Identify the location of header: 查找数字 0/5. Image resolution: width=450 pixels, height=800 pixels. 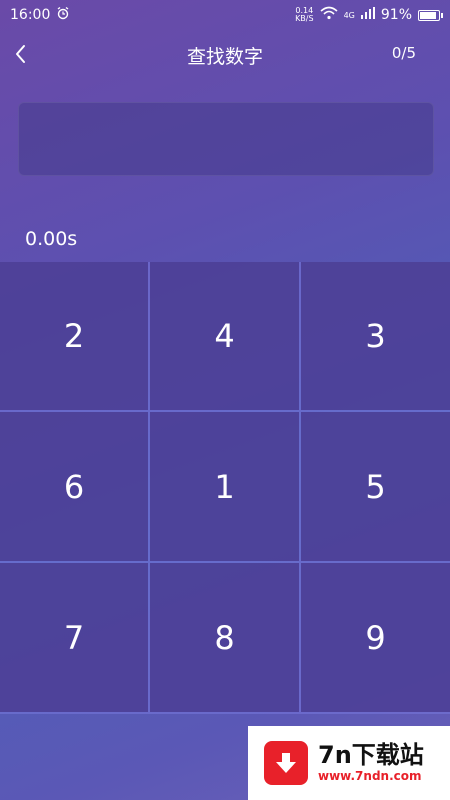
(225, 54).